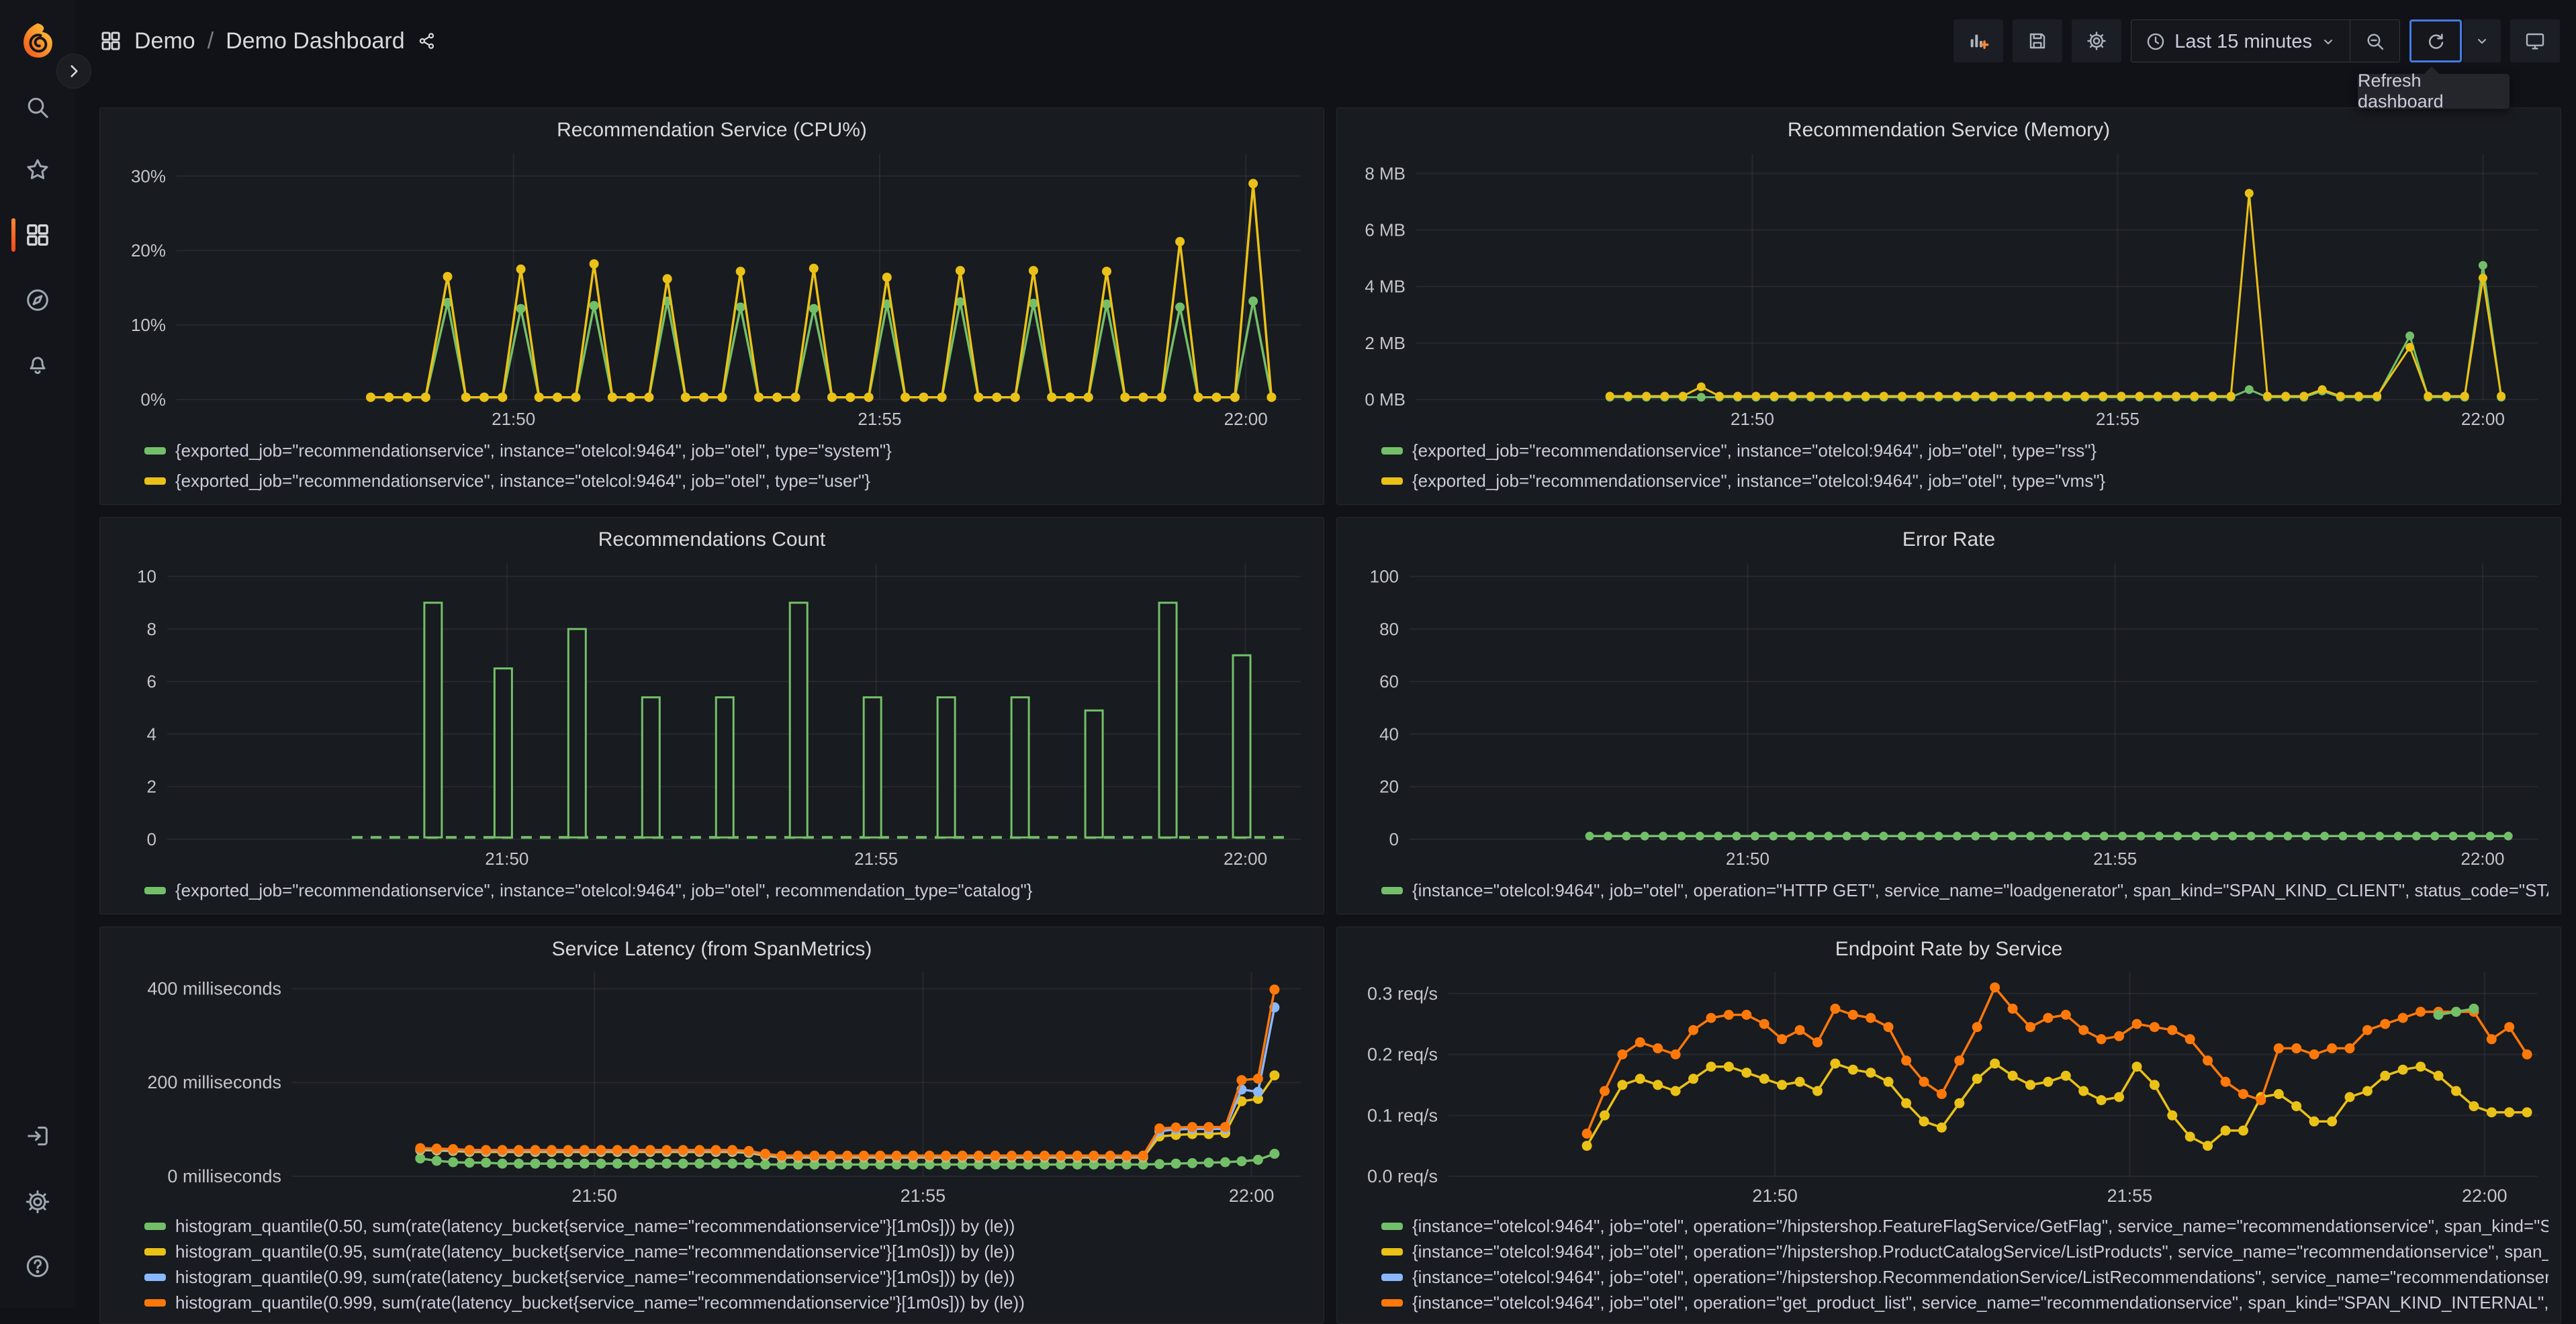 The width and height of the screenshot is (2576, 1324). What do you see at coordinates (712, 713) in the screenshot?
I see `count-chart: 024681021:5021:5522:00` at bounding box center [712, 713].